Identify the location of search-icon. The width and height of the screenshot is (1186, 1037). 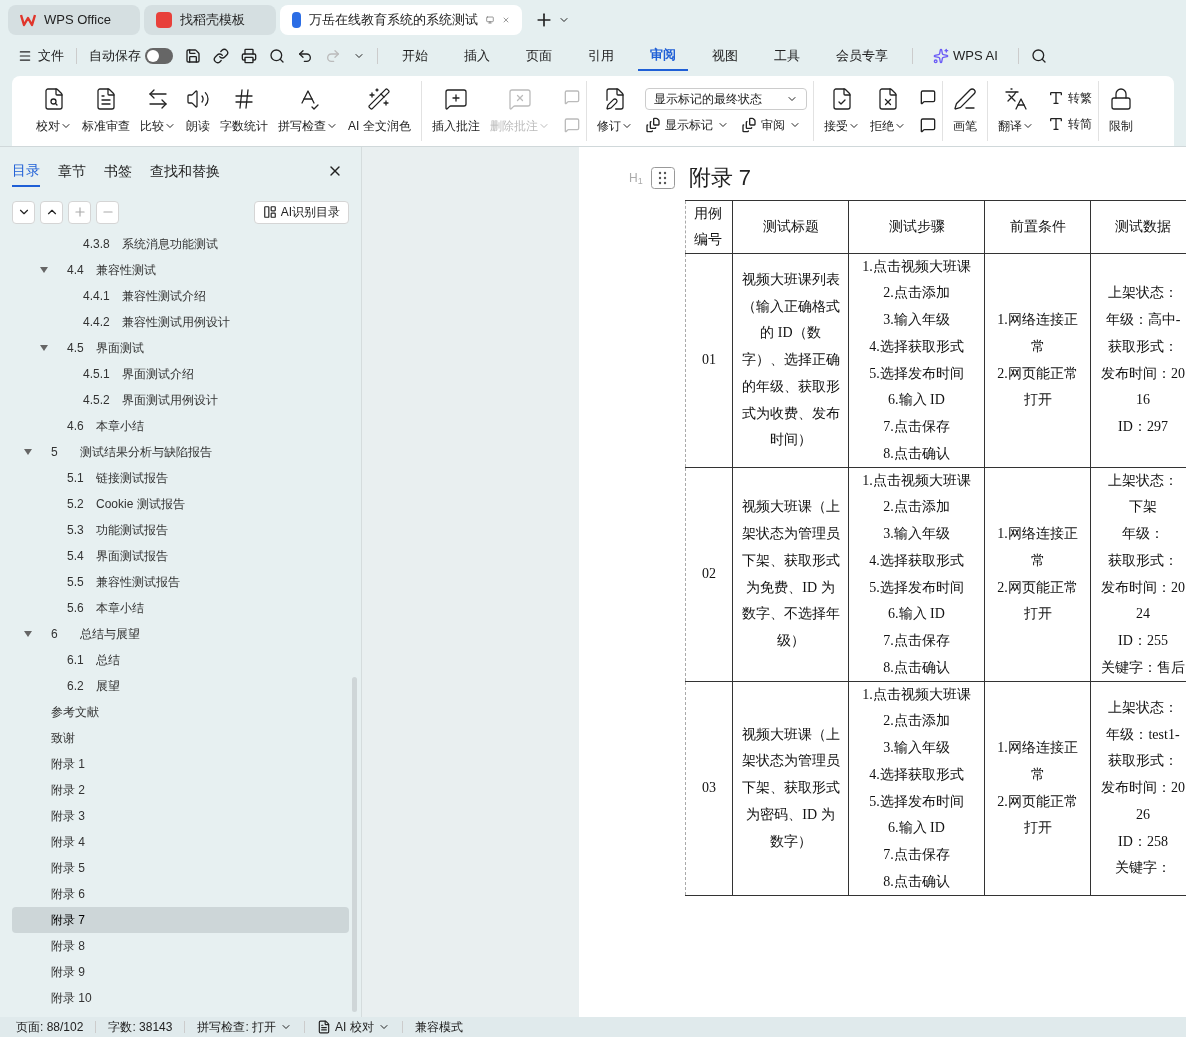
(1038, 56).